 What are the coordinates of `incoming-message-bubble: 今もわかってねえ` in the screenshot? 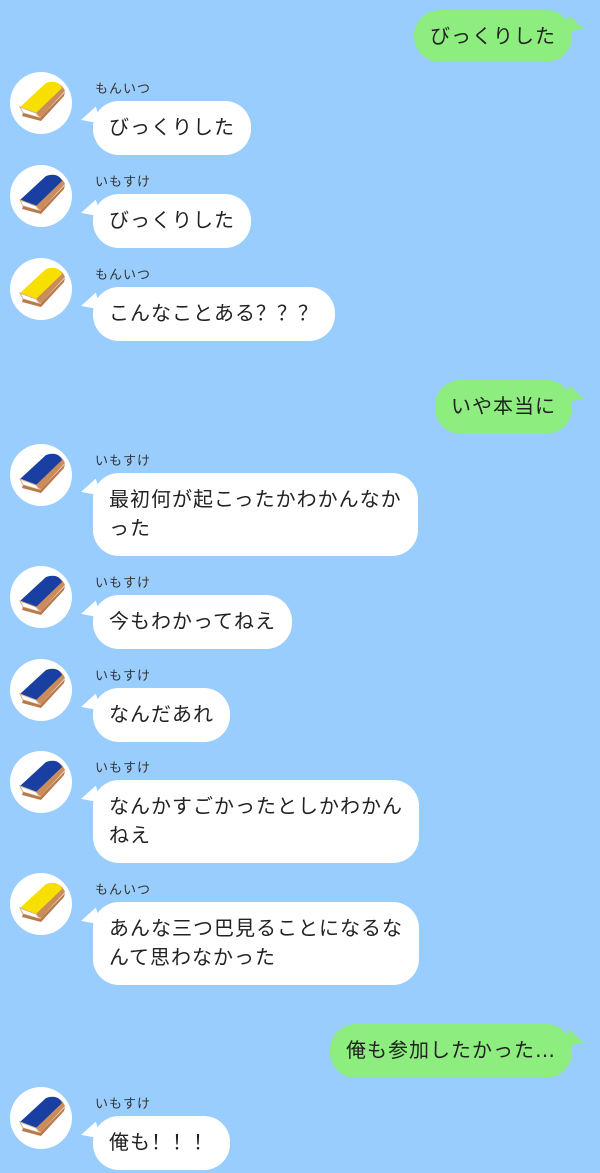 It's located at (192, 622).